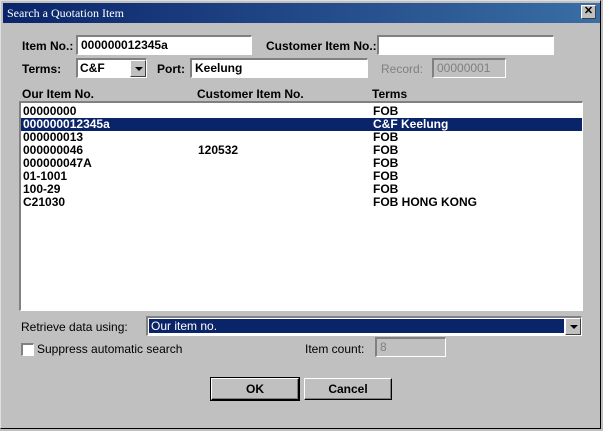  I want to click on port-label: Port:, so click(171, 69).